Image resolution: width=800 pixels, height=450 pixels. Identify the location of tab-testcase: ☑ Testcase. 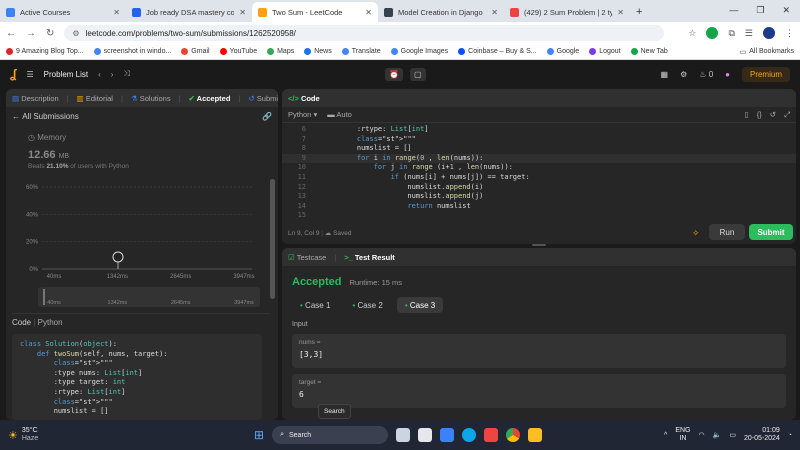
(307, 257).